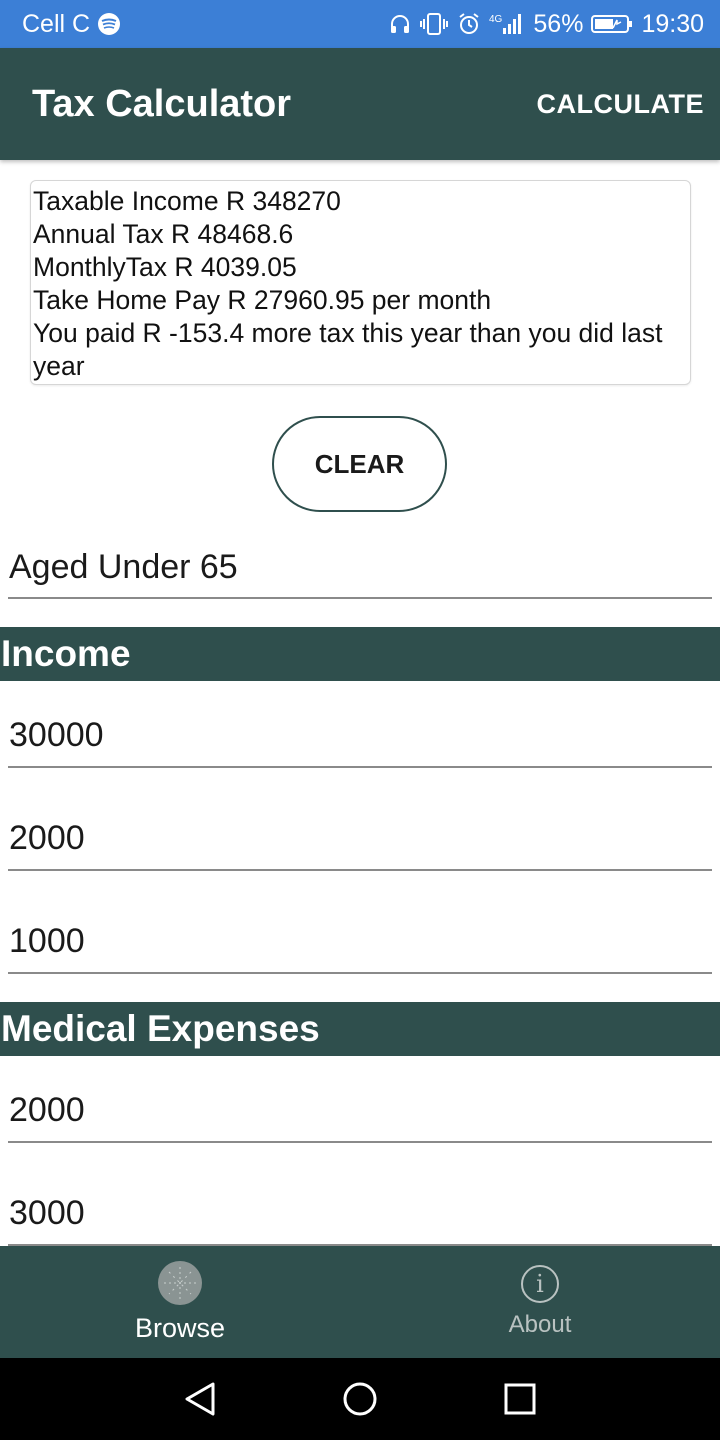 The width and height of the screenshot is (720, 1440). What do you see at coordinates (360, 948) in the screenshot?
I see `income-field-3: 1000` at bounding box center [360, 948].